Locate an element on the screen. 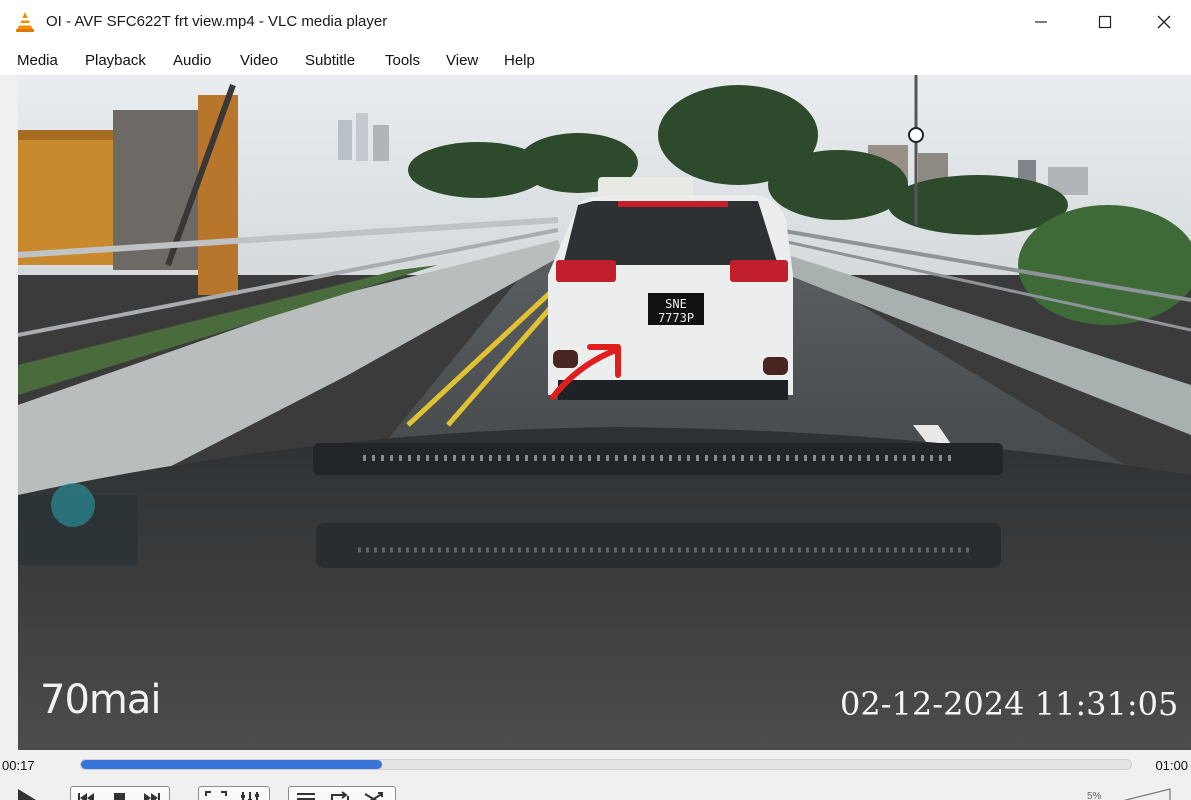  shuffle-icon is located at coordinates (374, 795).